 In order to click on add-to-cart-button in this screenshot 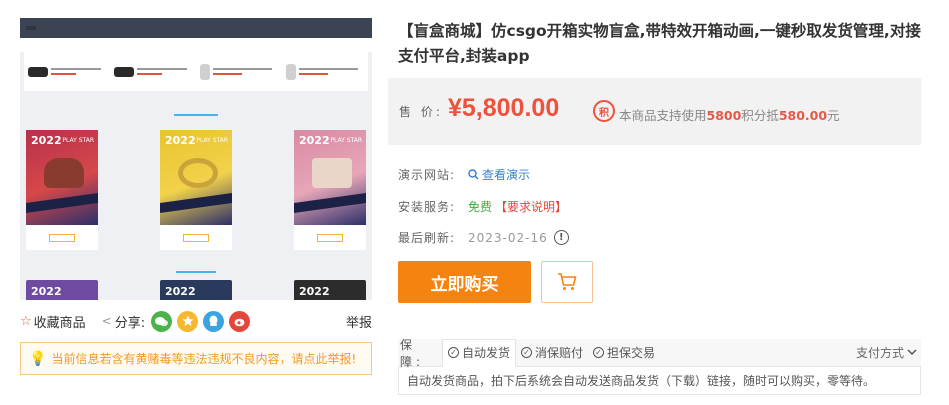, I will do `click(567, 282)`.